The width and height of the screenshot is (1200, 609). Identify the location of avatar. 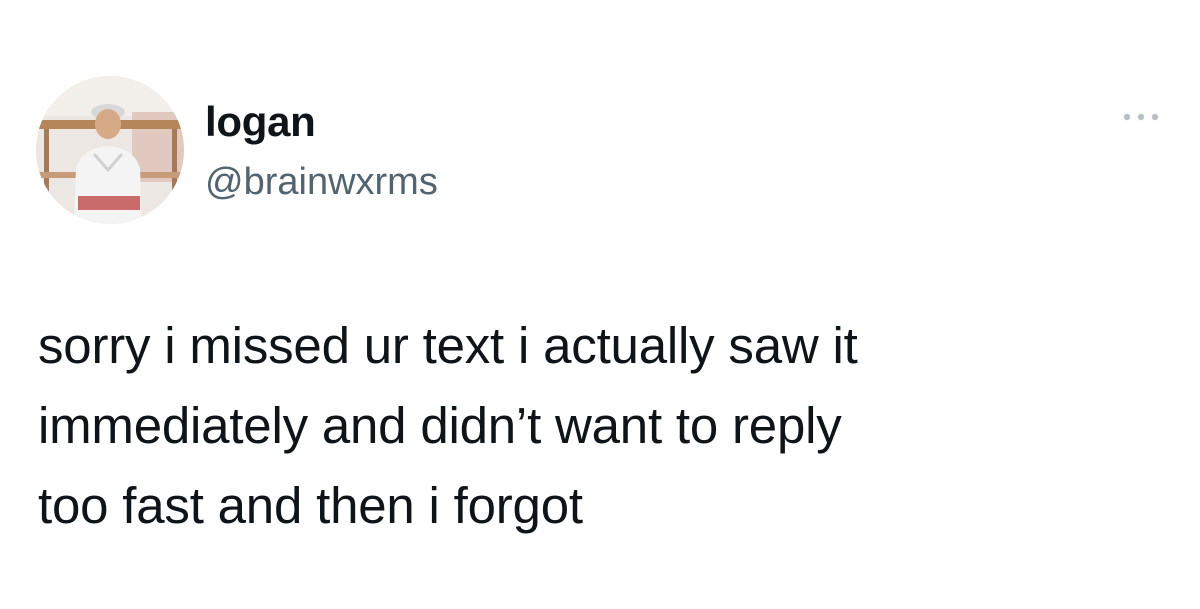
(110, 150).